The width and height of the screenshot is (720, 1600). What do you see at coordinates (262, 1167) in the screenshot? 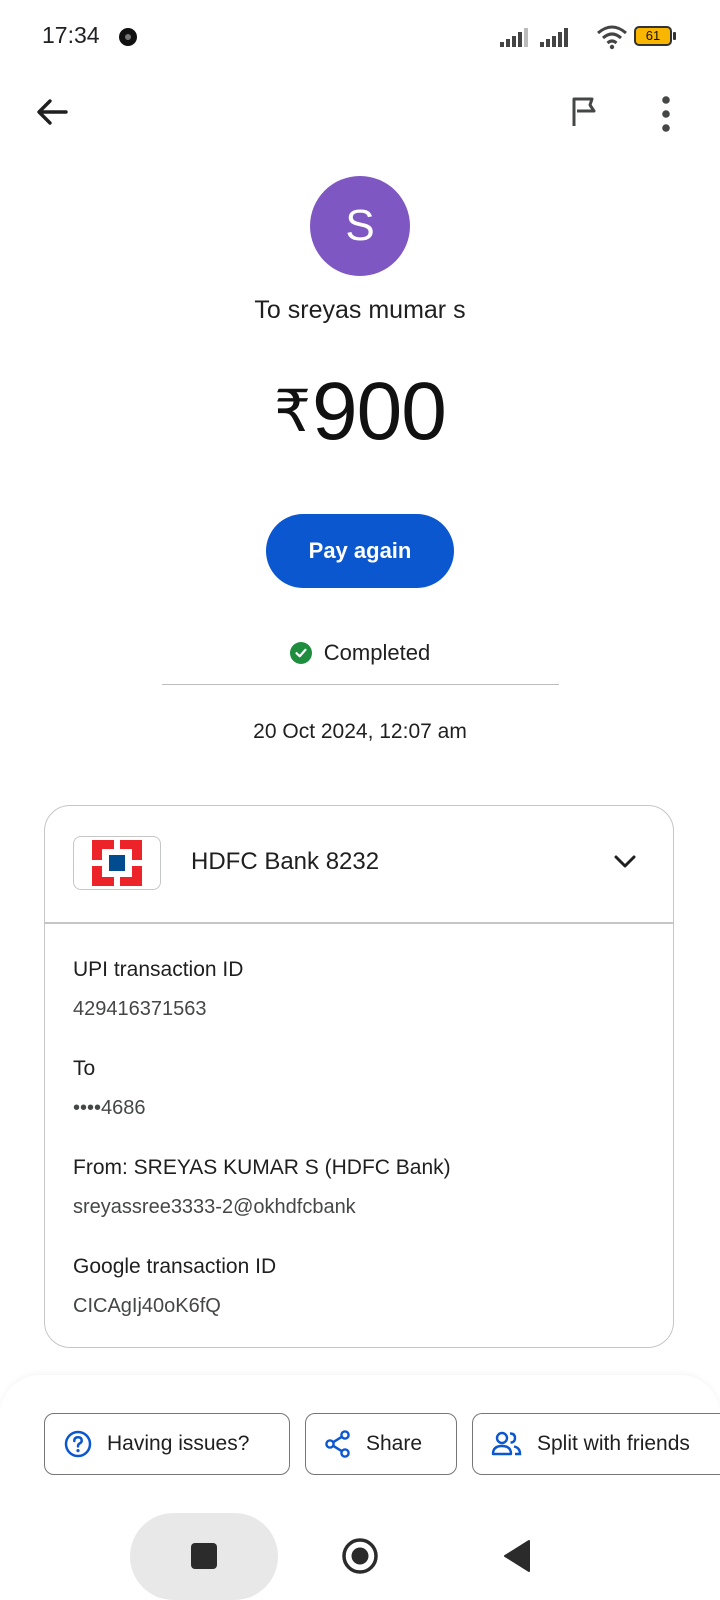
I see `from-label: From: SREYAS KUMAR S (HDFC Bank)` at bounding box center [262, 1167].